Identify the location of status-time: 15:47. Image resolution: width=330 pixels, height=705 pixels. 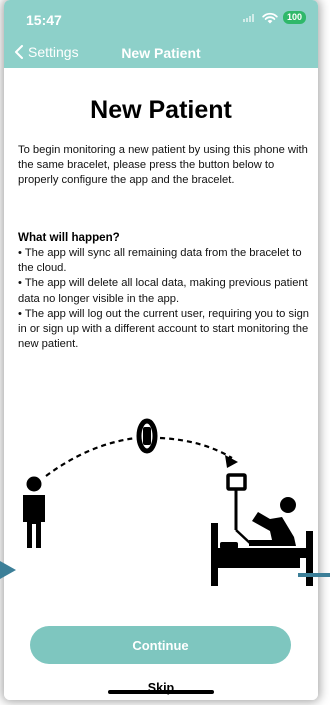
(44, 20).